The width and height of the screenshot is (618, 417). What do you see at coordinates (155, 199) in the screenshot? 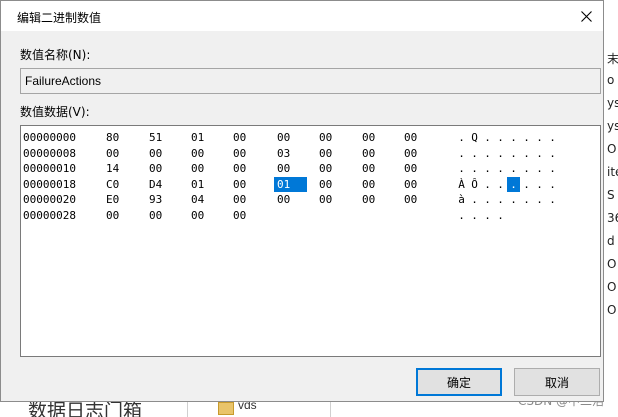
I see `hex-byte: 93` at bounding box center [155, 199].